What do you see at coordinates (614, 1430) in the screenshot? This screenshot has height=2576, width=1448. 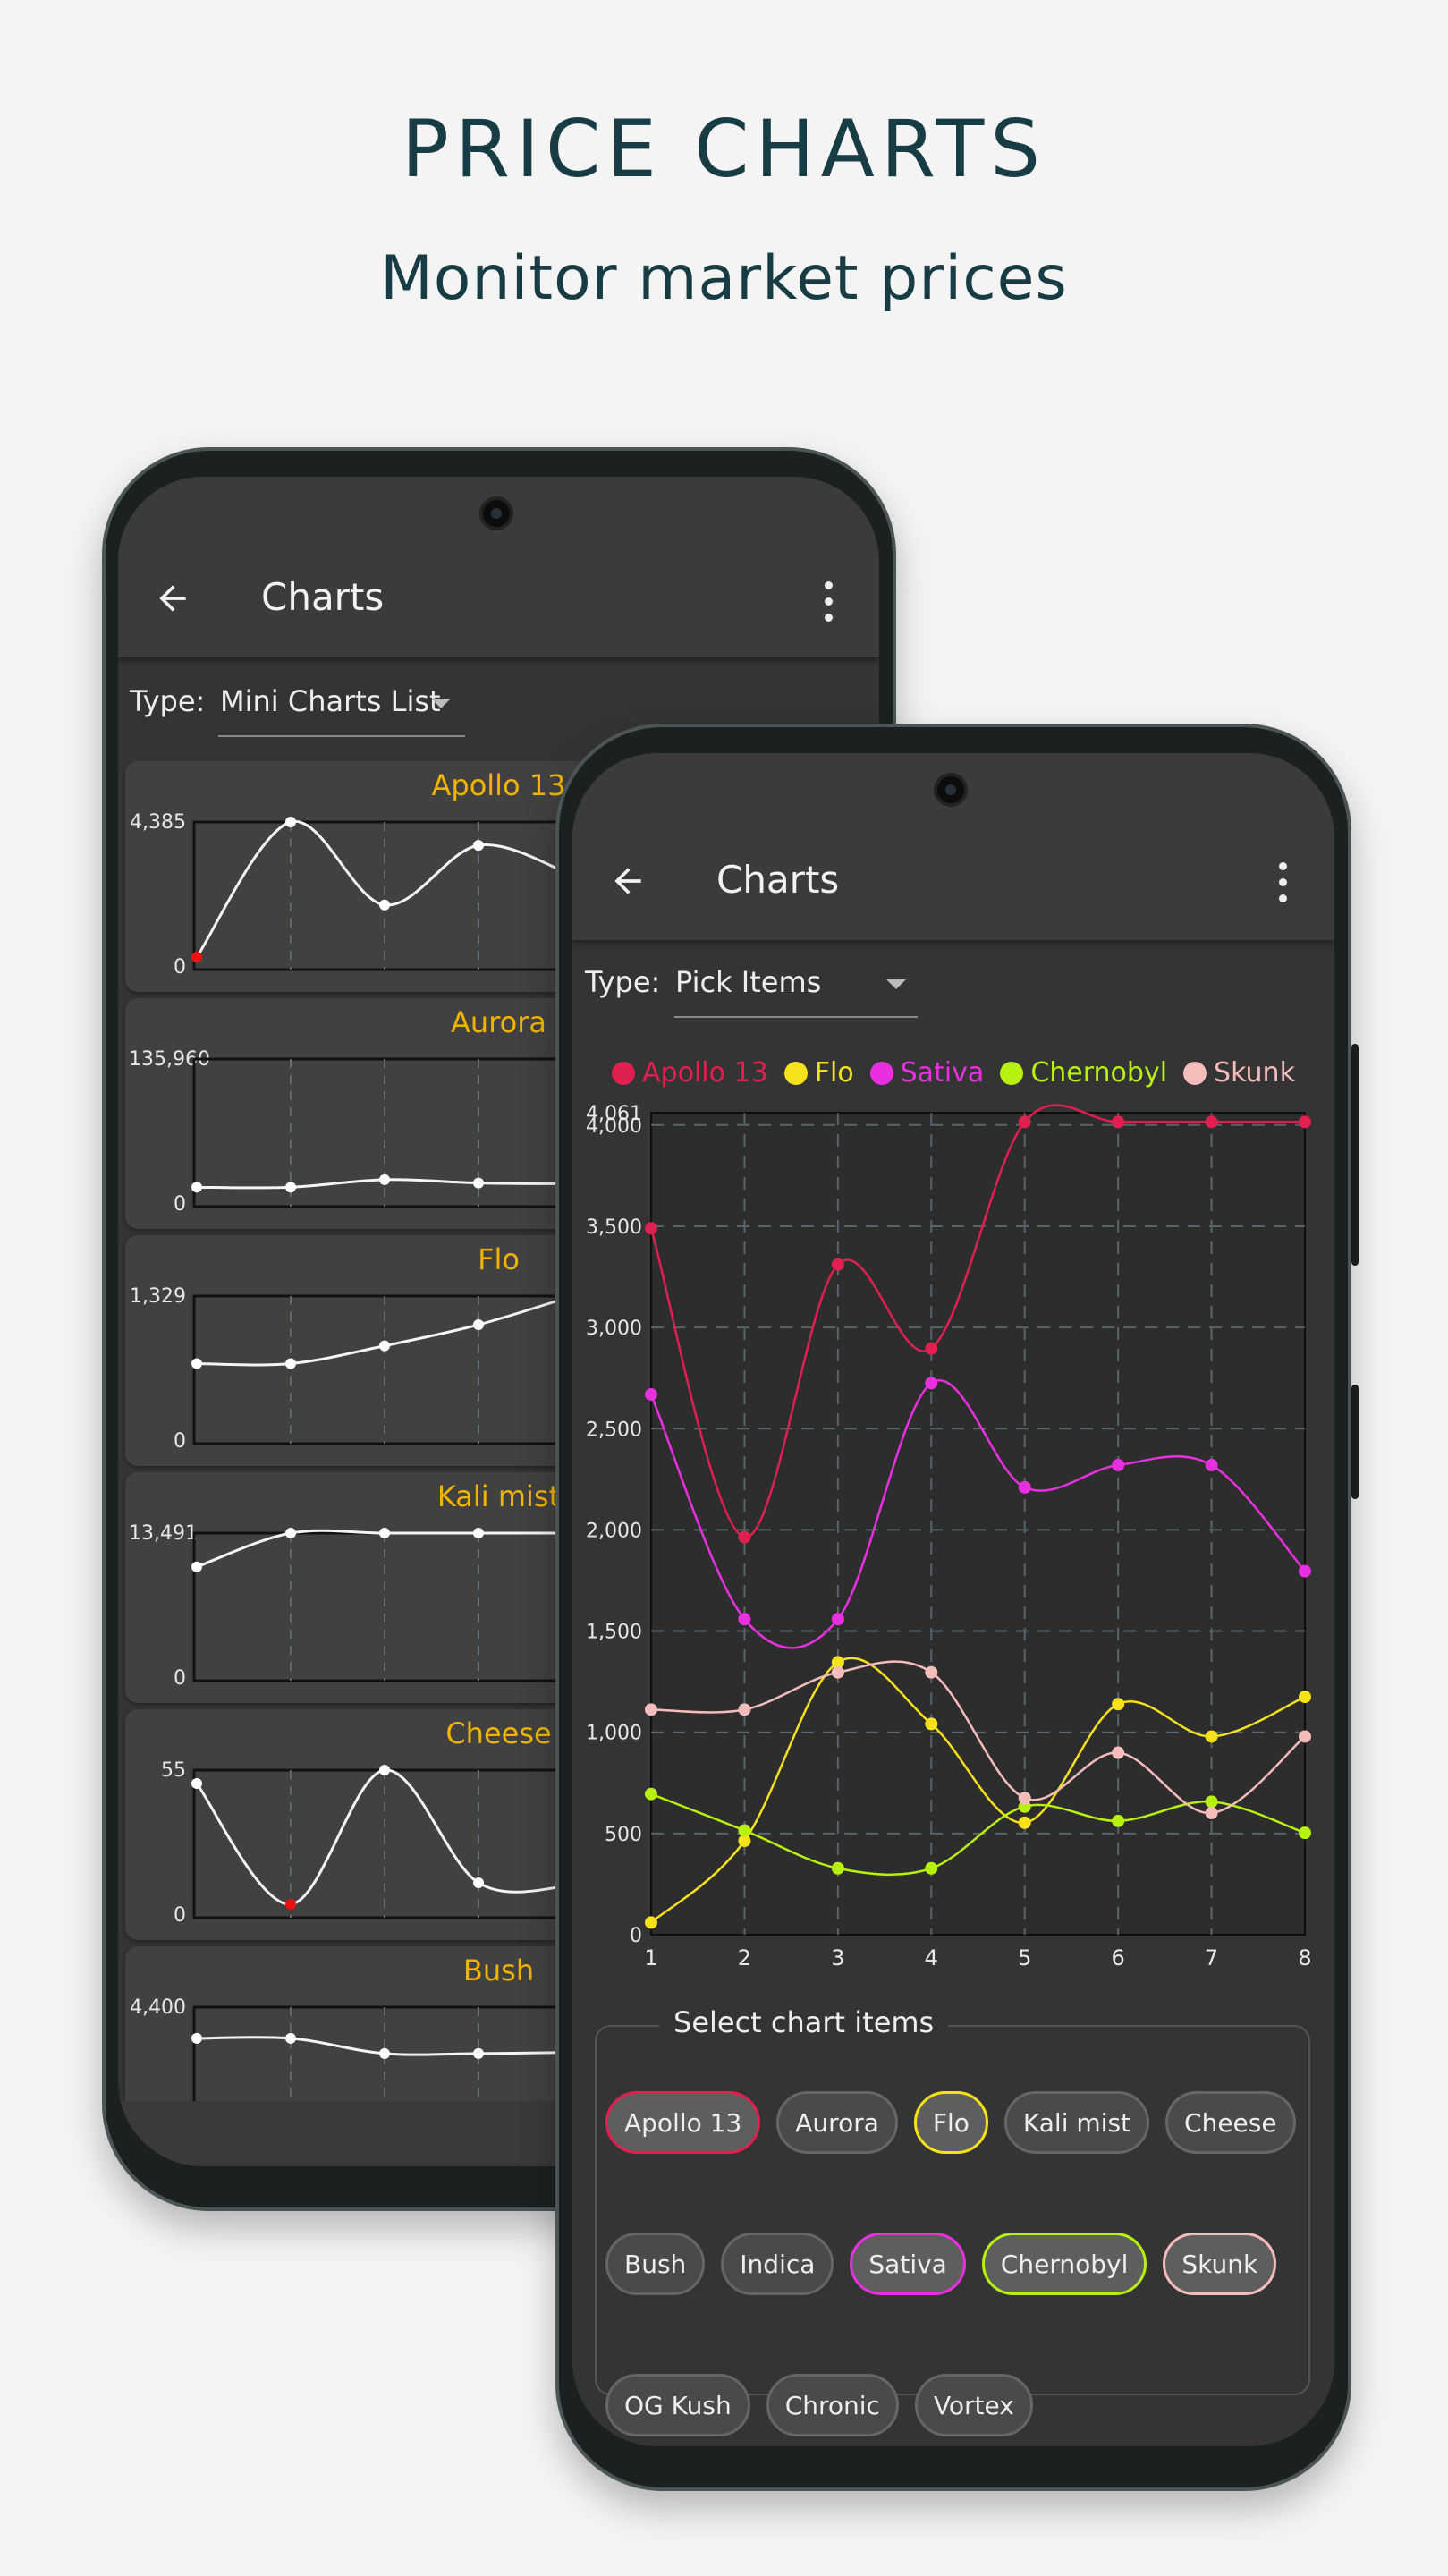 I see `y-tick-label: 2,500` at bounding box center [614, 1430].